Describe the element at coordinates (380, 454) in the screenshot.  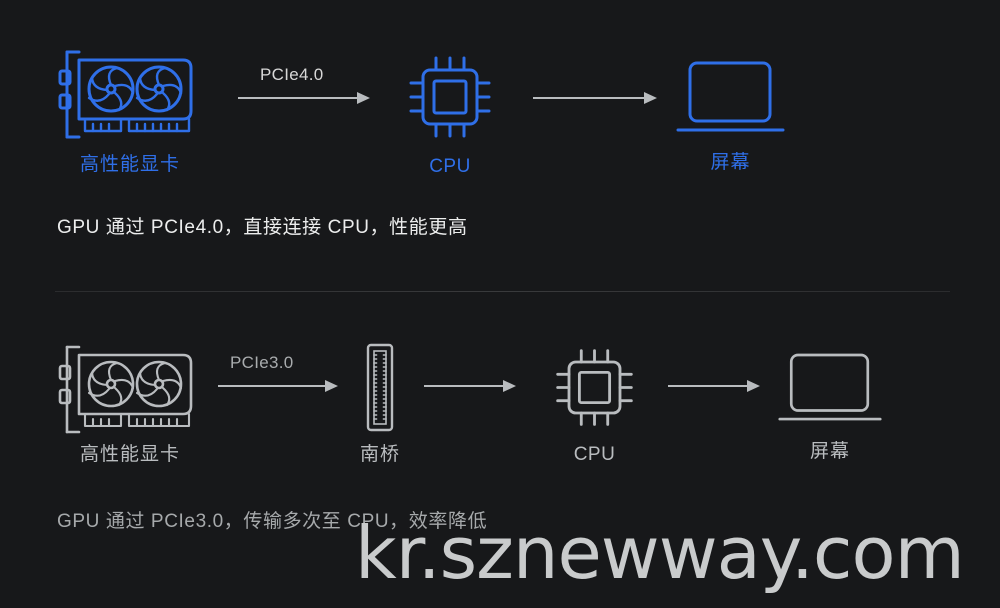
I see `node-label-southbridge: 南桥` at that location.